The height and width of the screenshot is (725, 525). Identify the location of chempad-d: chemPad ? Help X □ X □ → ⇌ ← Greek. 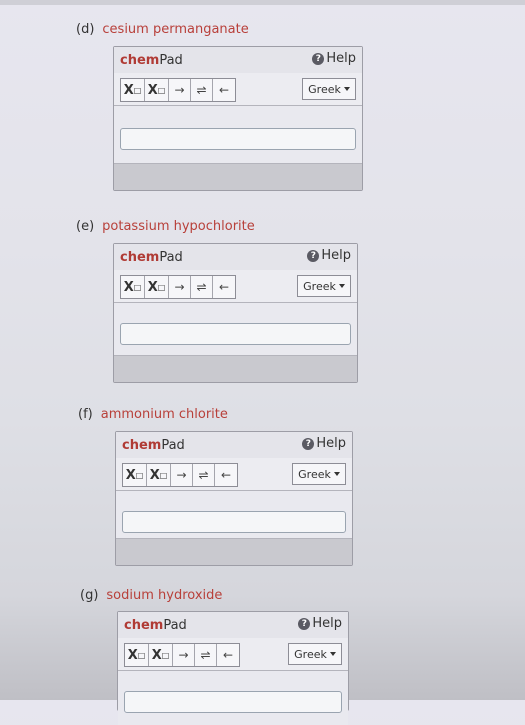
(238, 118).